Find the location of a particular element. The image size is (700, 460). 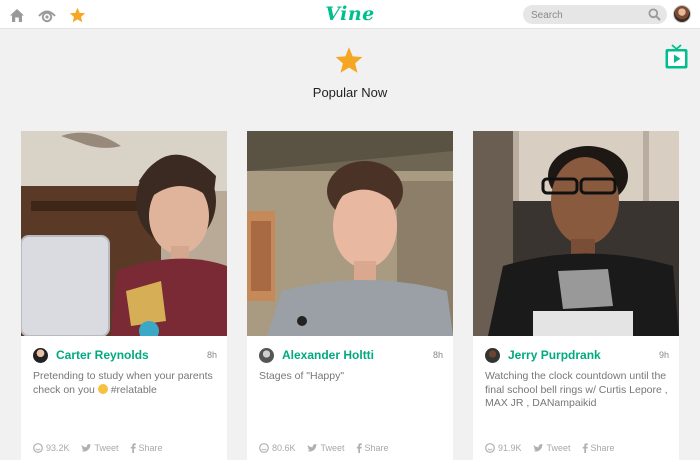

author-name: Alexander Holtti is located at coordinates (328, 355).